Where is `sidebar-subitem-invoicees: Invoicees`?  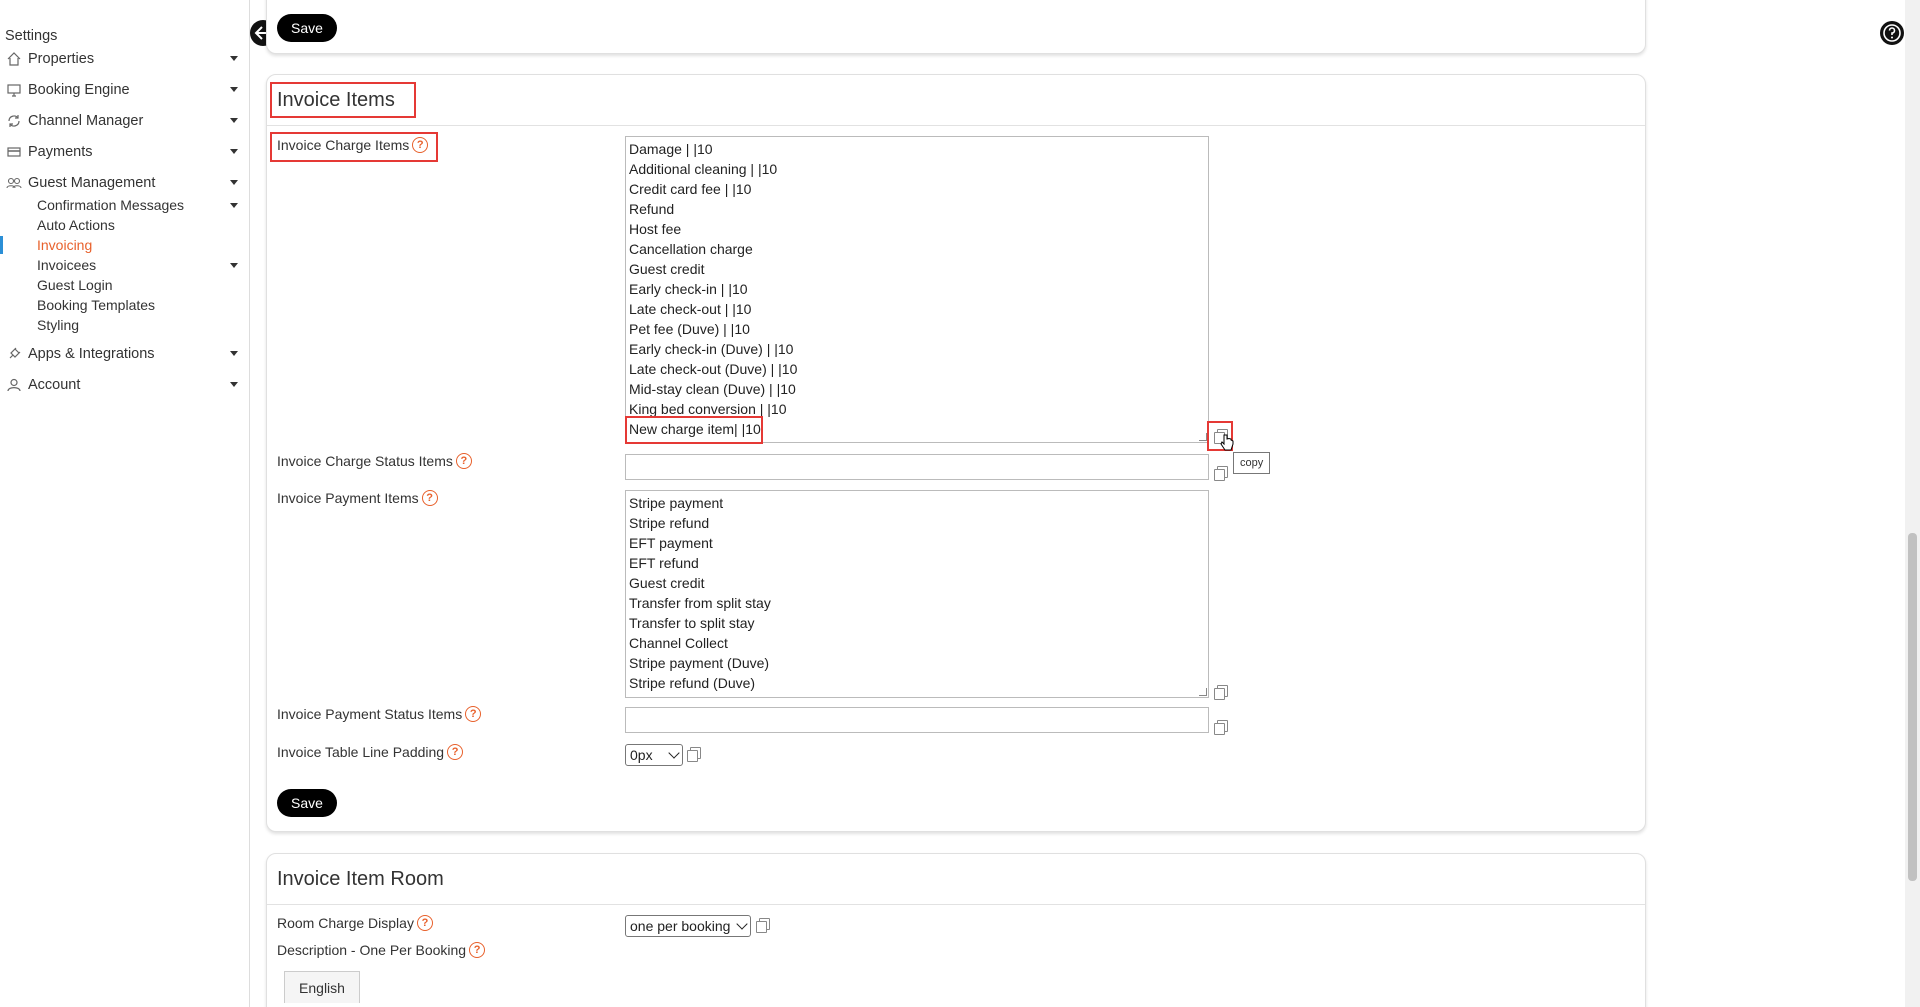
sidebar-subitem-invoicees: Invoicees is located at coordinates (140, 265).